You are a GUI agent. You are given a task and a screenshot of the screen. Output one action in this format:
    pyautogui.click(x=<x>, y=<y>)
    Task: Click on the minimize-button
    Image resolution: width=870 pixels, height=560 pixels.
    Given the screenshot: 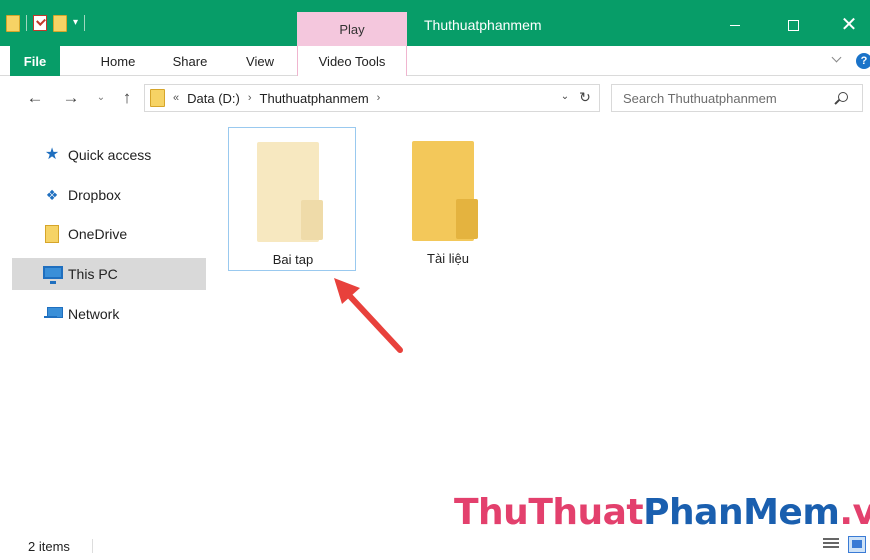 What is the action you would take?
    pyautogui.click(x=735, y=25)
    